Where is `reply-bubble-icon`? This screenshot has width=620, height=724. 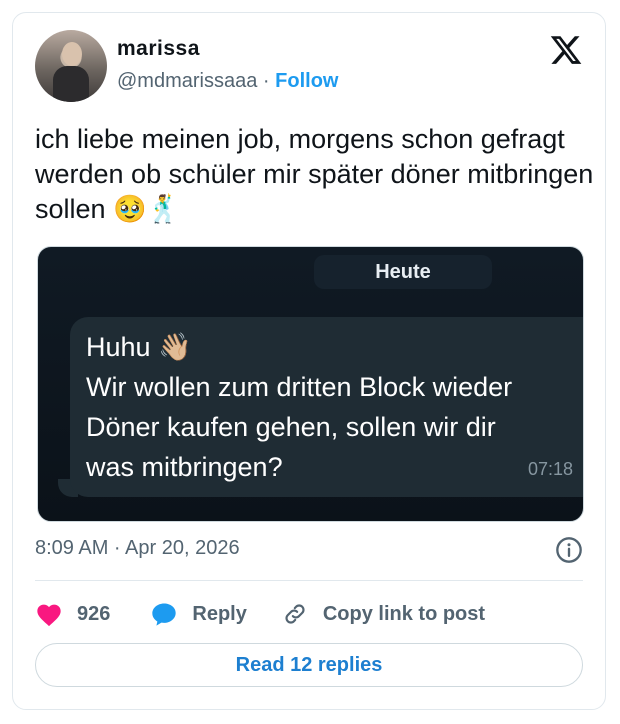 reply-bubble-icon is located at coordinates (164, 614).